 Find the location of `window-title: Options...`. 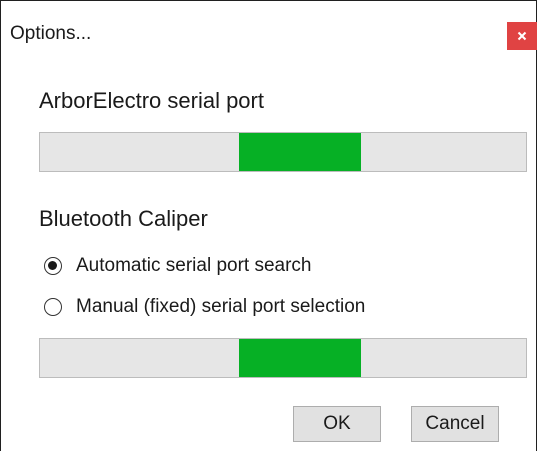

window-title: Options... is located at coordinates (51, 33).